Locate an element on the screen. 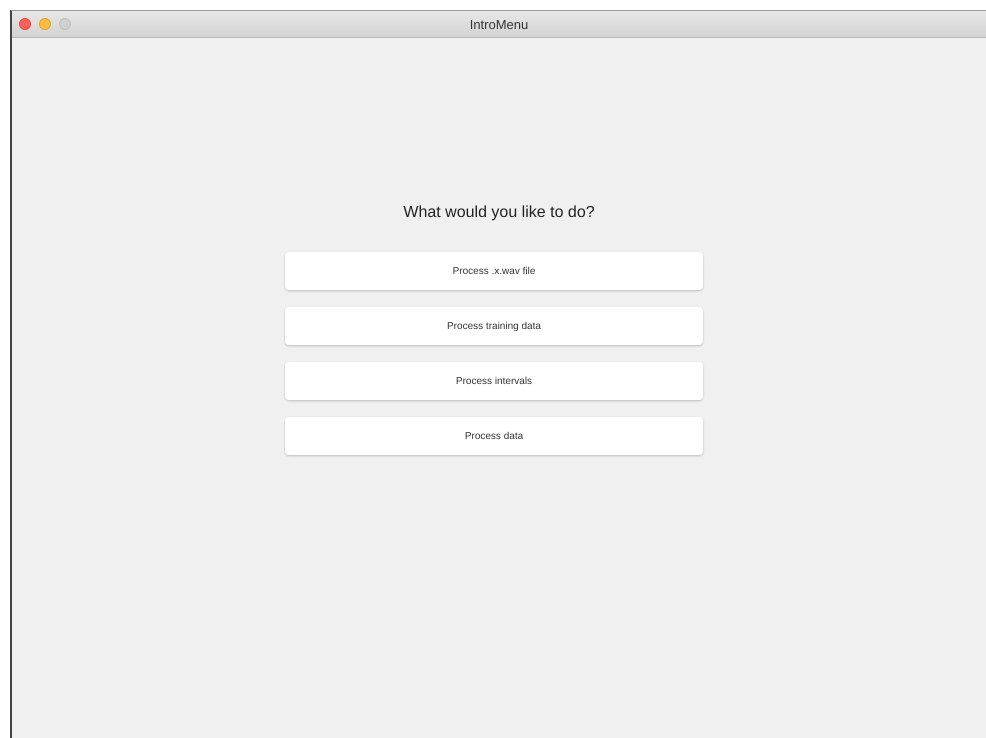 Image resolution: width=986 pixels, height=738 pixels. zoom-icon is located at coordinates (65, 24).